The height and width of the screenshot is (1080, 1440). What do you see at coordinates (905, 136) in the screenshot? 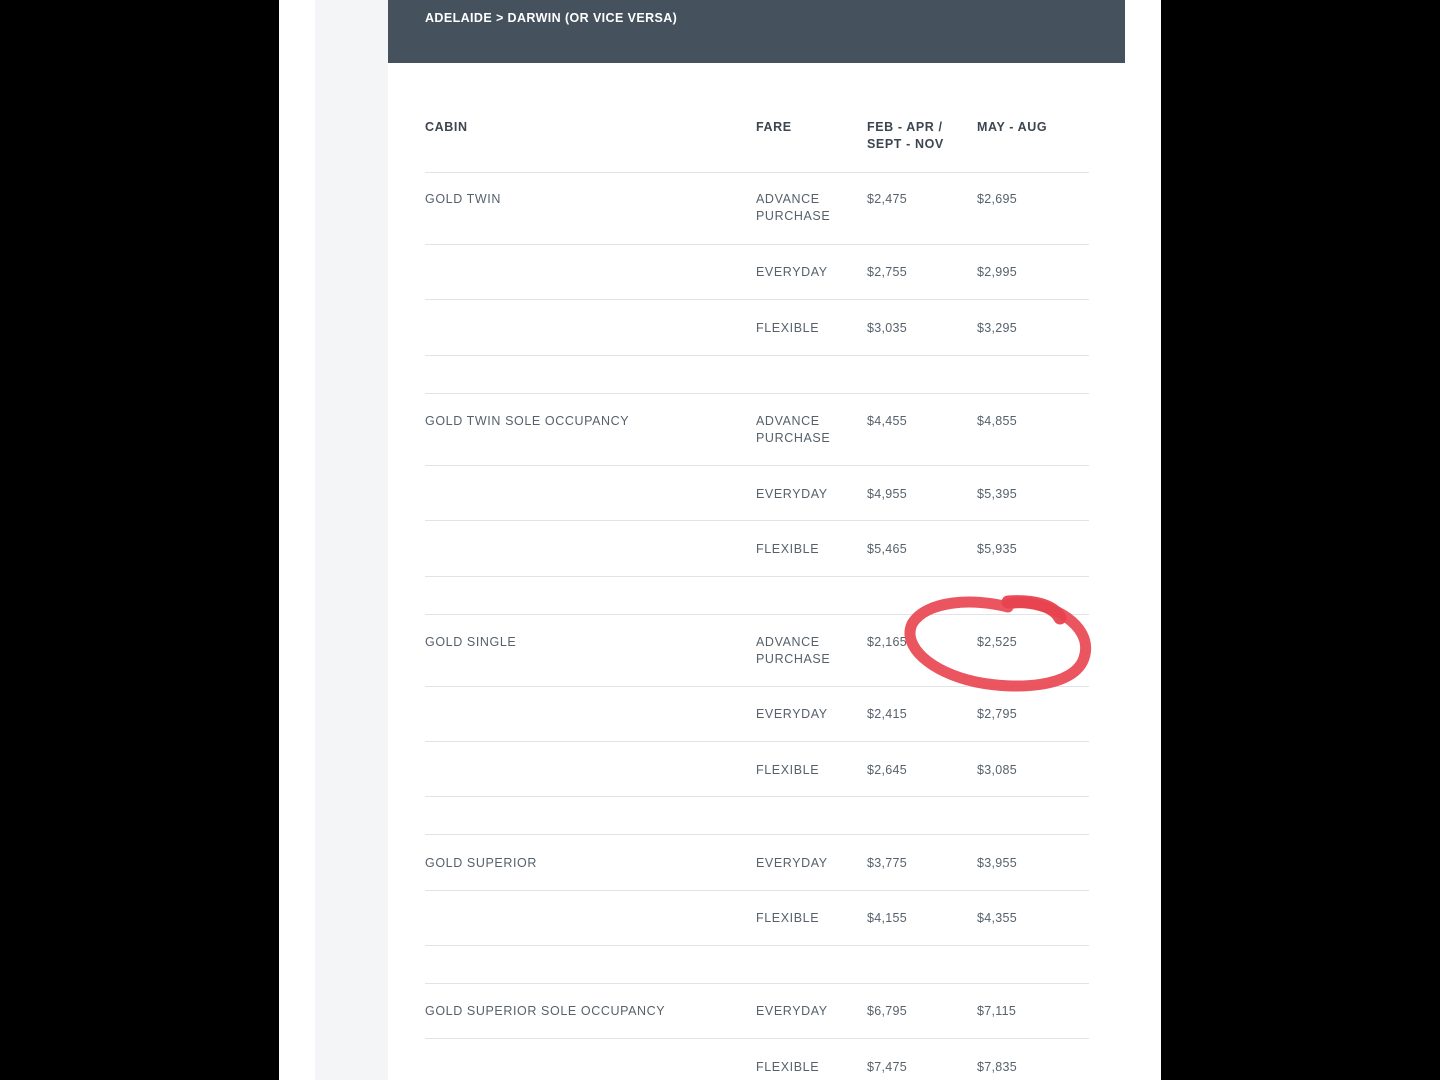
I see `column-header-season-1: FEB - APR / SEPT - NOV` at bounding box center [905, 136].